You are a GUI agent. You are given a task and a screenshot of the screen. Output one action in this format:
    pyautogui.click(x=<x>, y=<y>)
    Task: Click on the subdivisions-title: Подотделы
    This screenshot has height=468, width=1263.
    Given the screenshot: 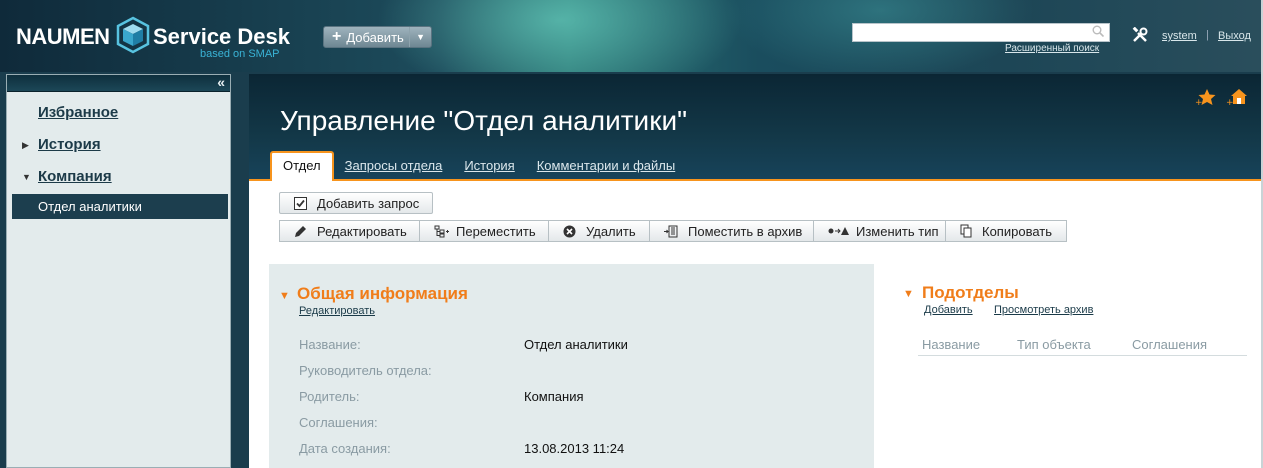 What is the action you would take?
    pyautogui.click(x=970, y=293)
    